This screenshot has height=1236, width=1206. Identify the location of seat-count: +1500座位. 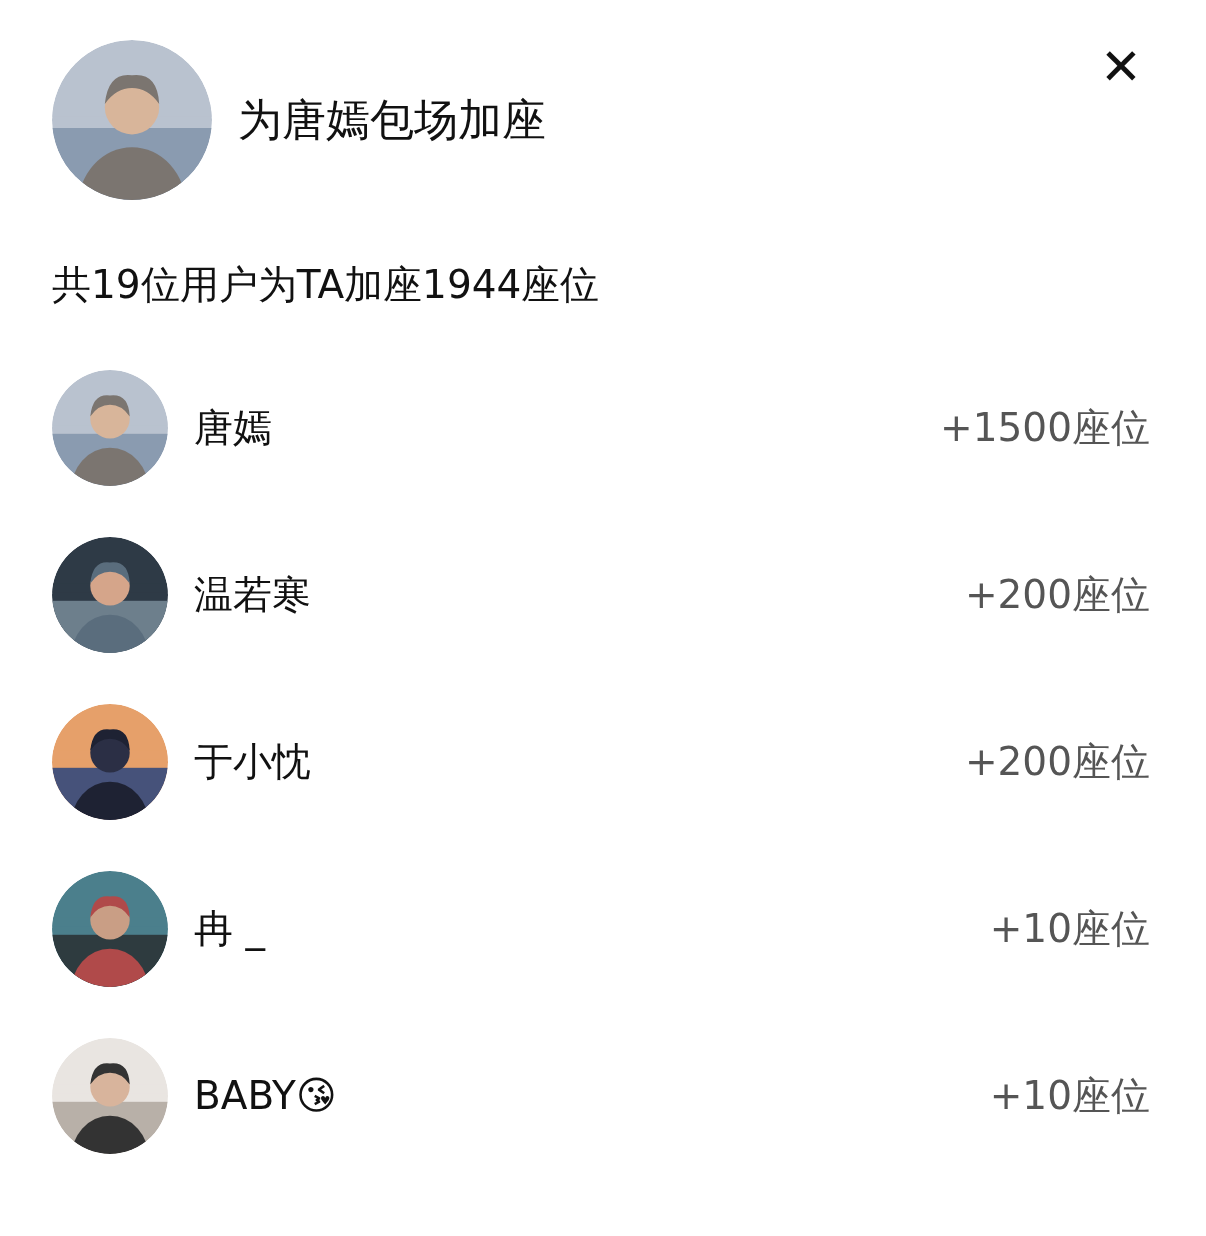
(1045, 427).